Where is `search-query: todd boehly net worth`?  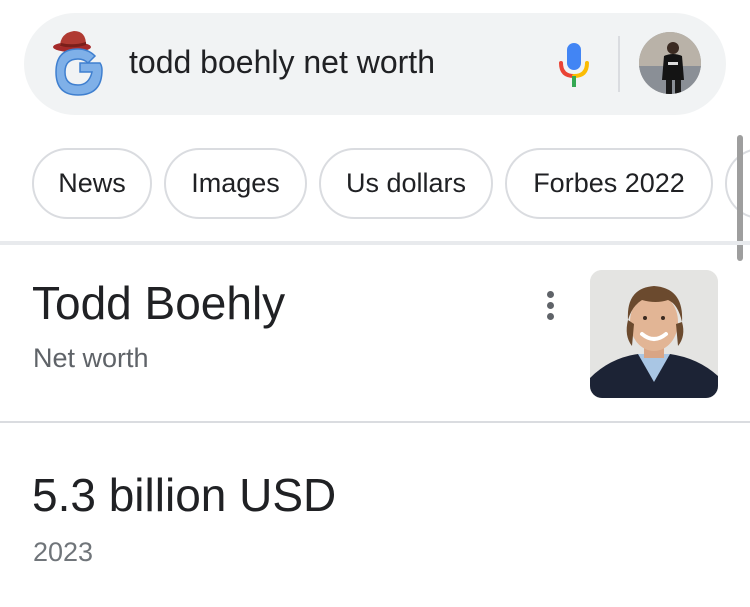
search-query: todd boehly net worth is located at coordinates (282, 62).